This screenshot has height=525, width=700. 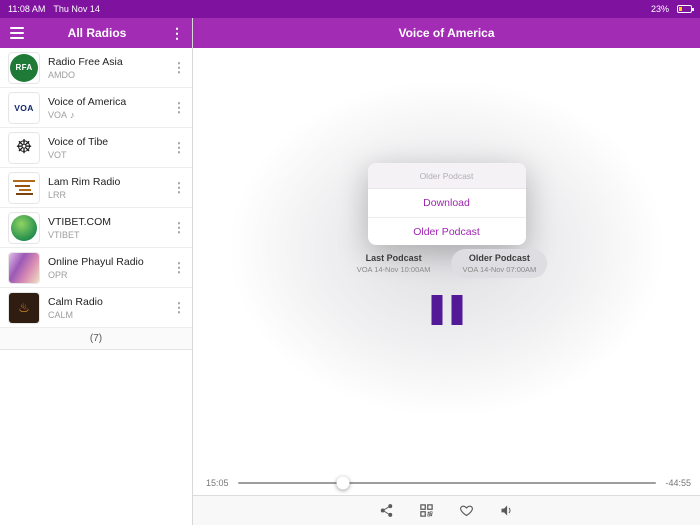 What do you see at coordinates (17, 33) in the screenshot?
I see `menu-icon` at bounding box center [17, 33].